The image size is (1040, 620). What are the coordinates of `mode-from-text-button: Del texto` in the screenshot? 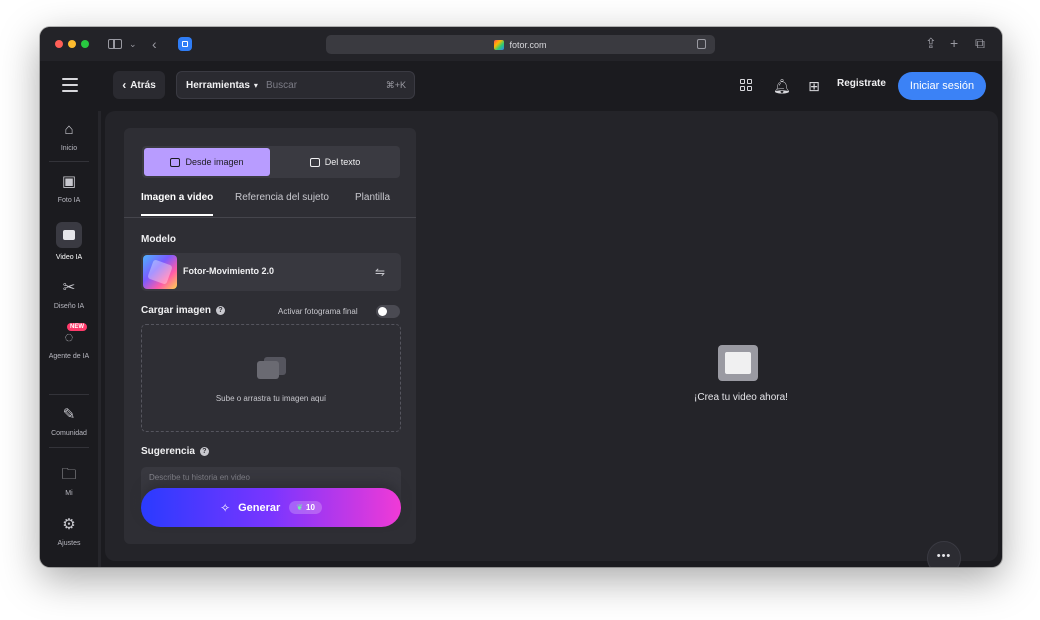 It's located at (335, 162).